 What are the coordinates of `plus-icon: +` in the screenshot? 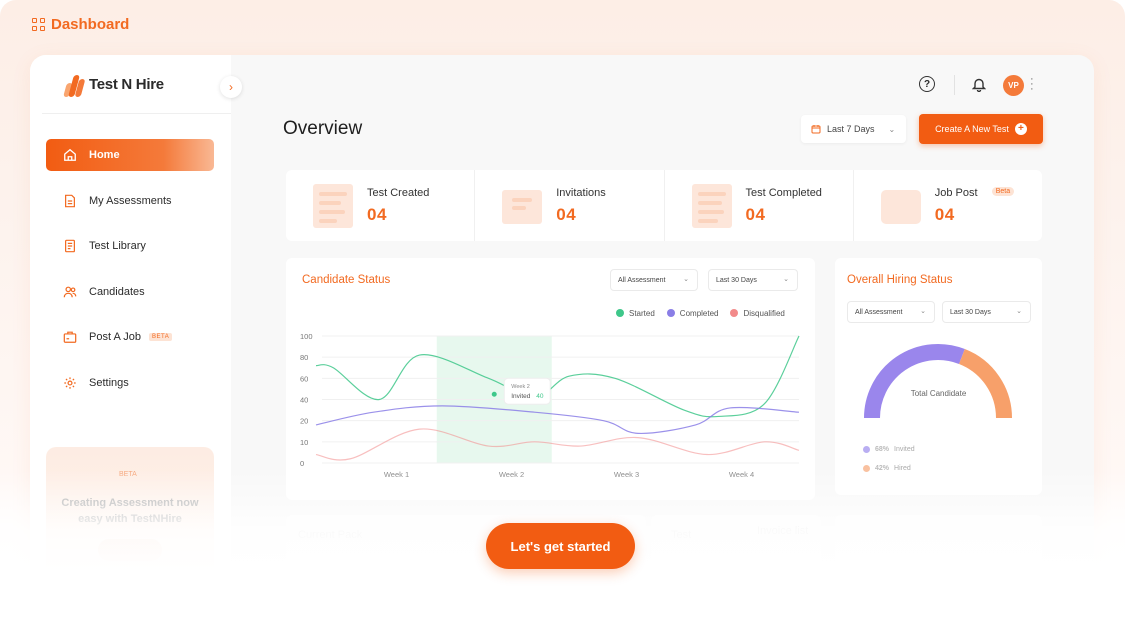 It's located at (1020, 129).